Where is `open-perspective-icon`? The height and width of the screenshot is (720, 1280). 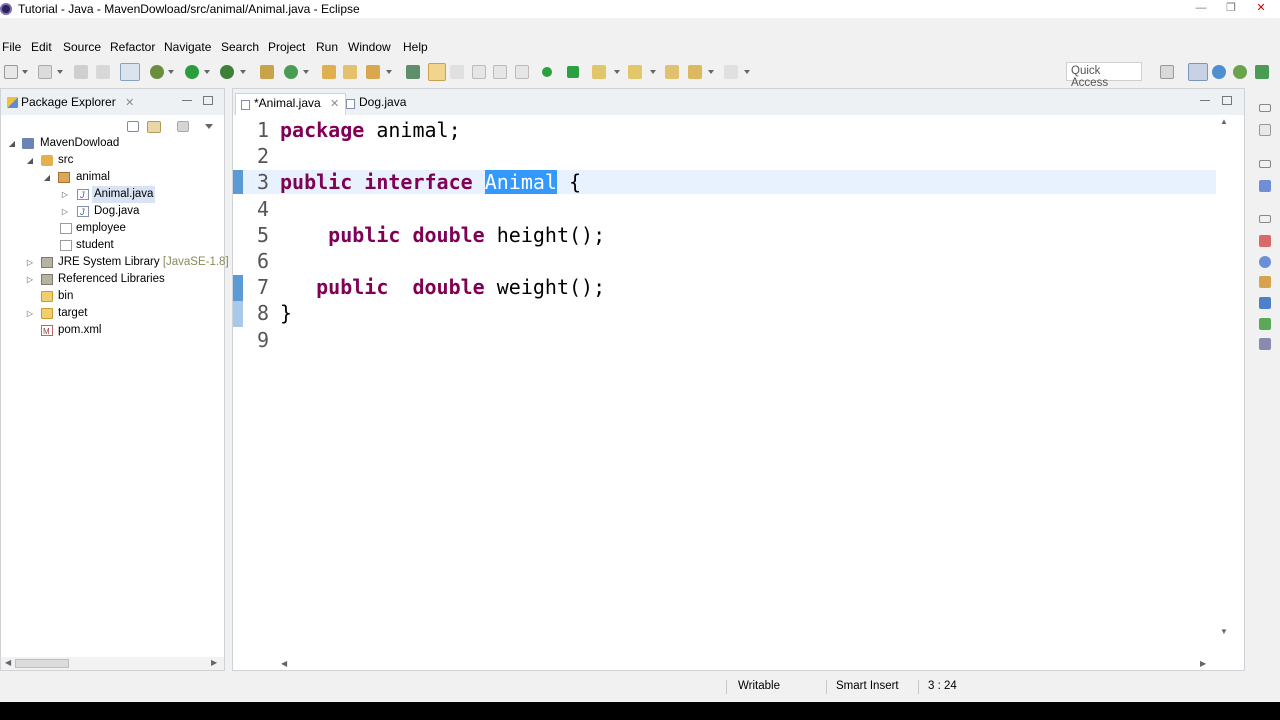 open-perspective-icon is located at coordinates (1167, 72).